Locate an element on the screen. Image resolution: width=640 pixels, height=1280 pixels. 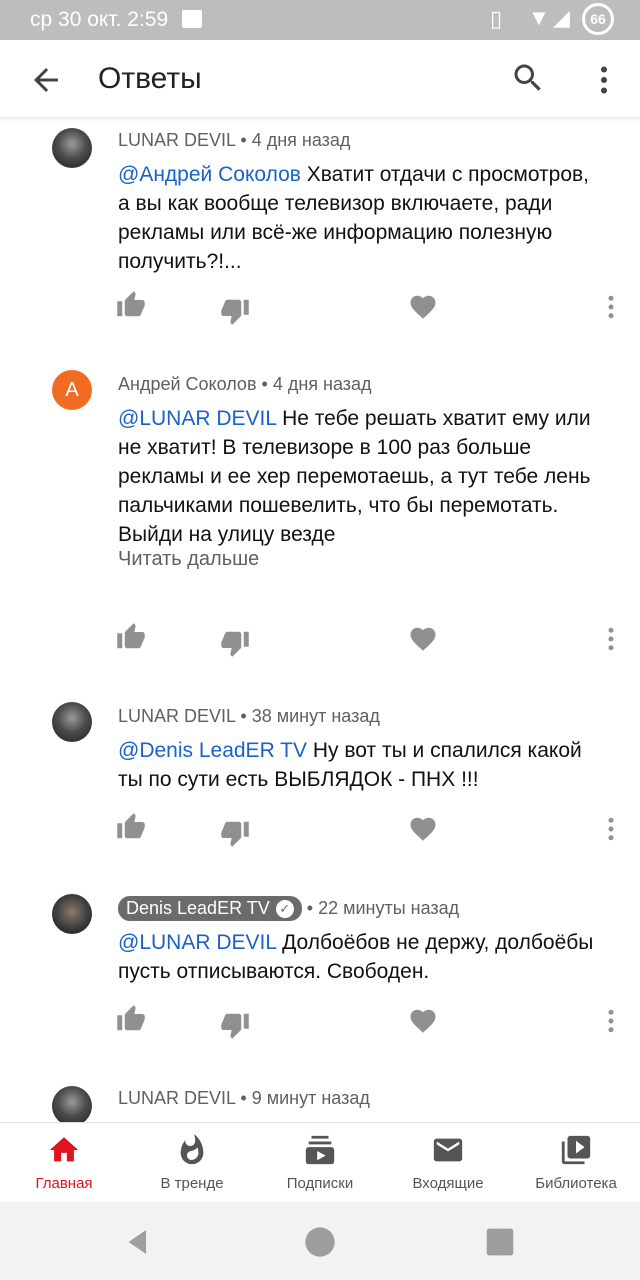
status-bar: ср 30 окт. 2:59 ▯ ▼ ◢ 66 is located at coordinates (320, 20).